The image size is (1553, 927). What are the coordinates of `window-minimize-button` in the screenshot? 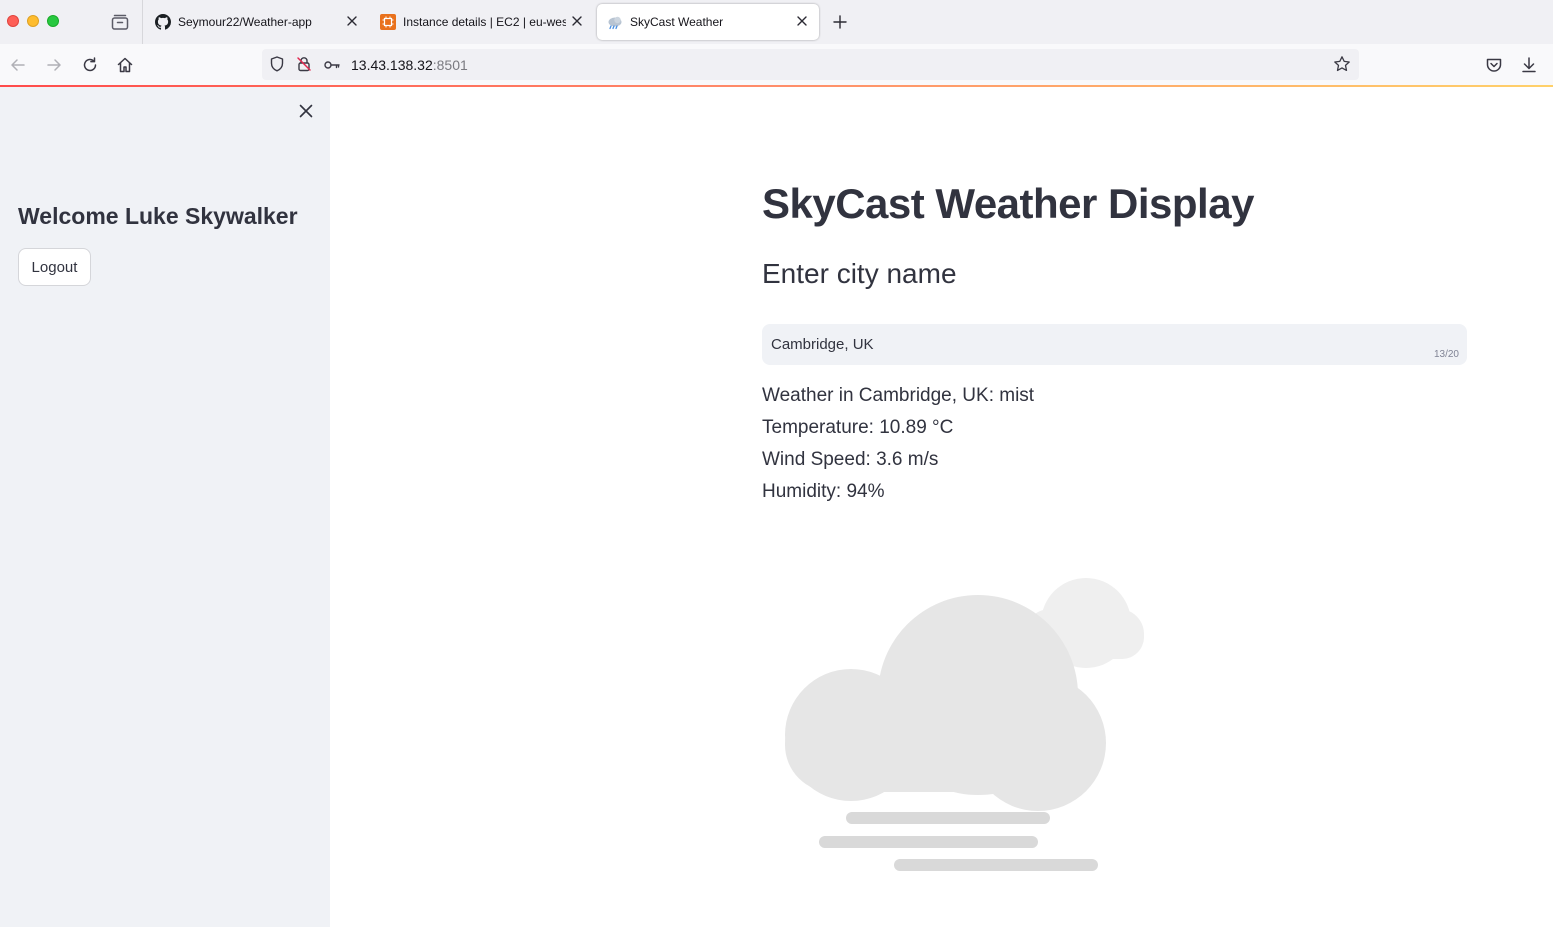 It's located at (33, 21).